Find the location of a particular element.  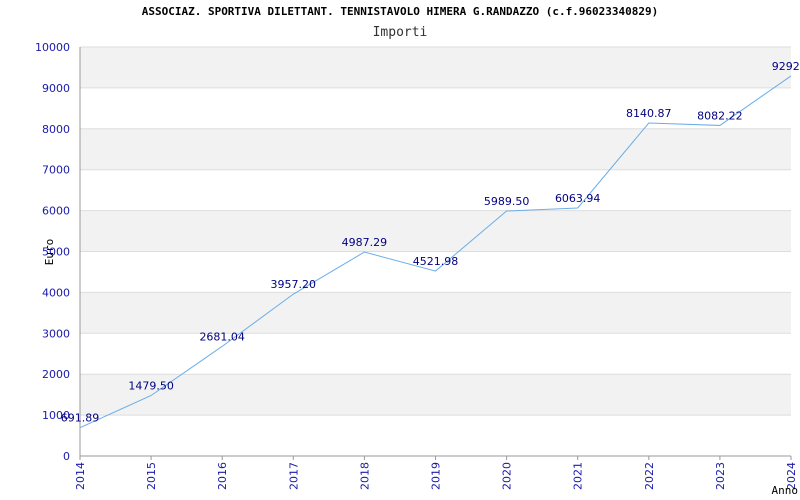

x-tick-label: 2016 is located at coordinates (222, 476).